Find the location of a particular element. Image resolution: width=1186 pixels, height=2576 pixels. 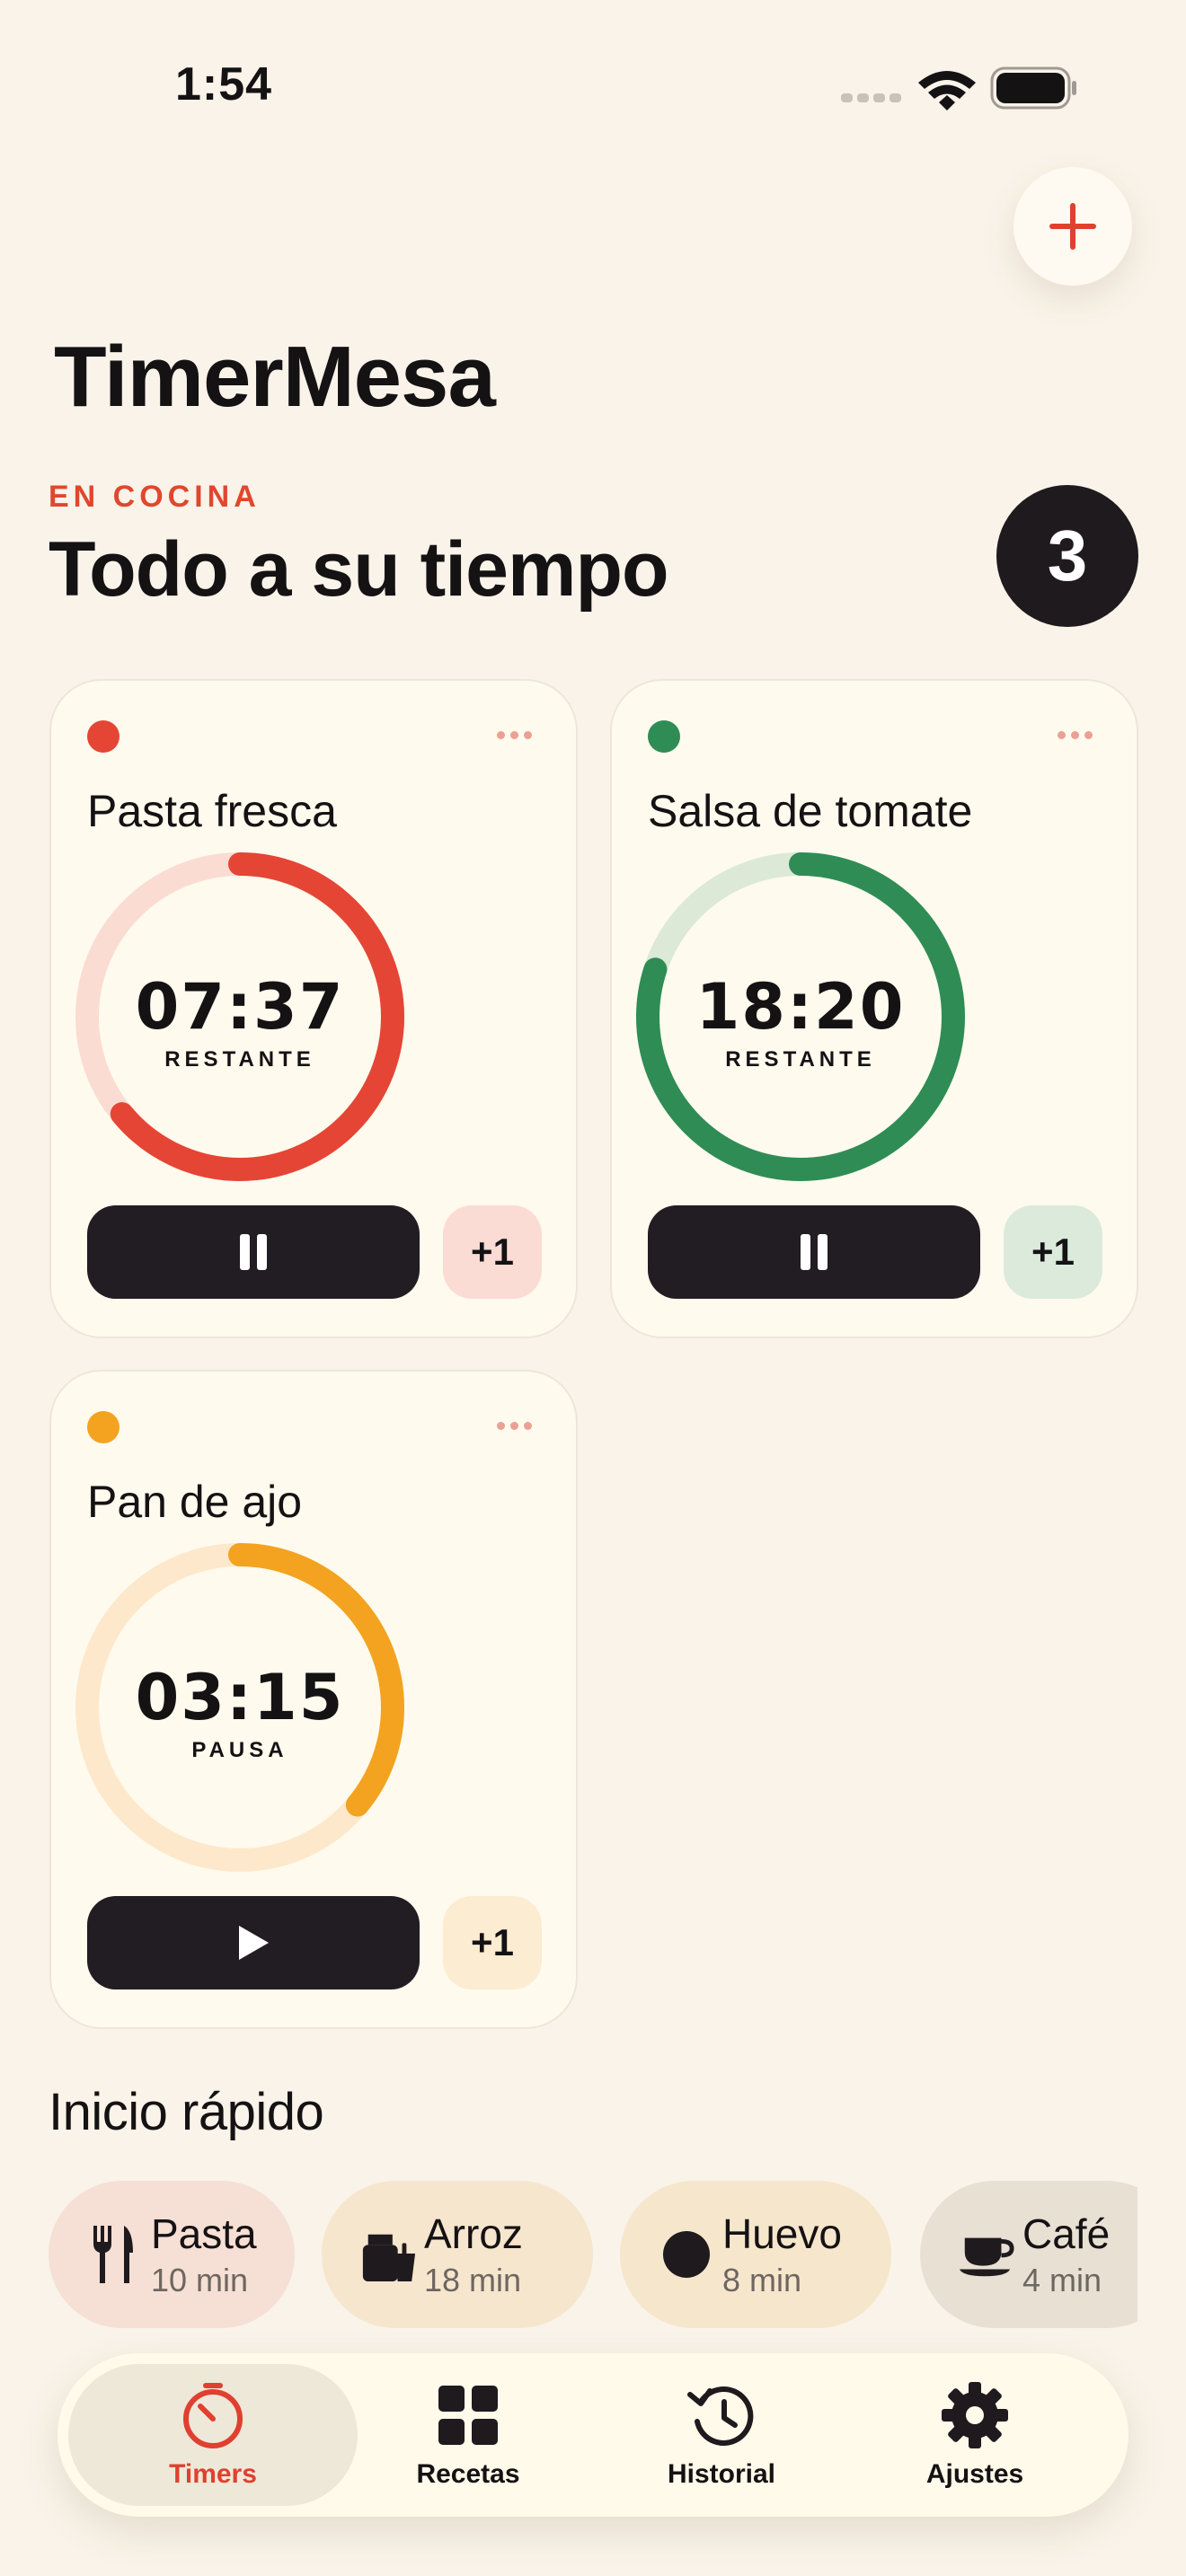

tab-label: Historial is located at coordinates (721, 2474).